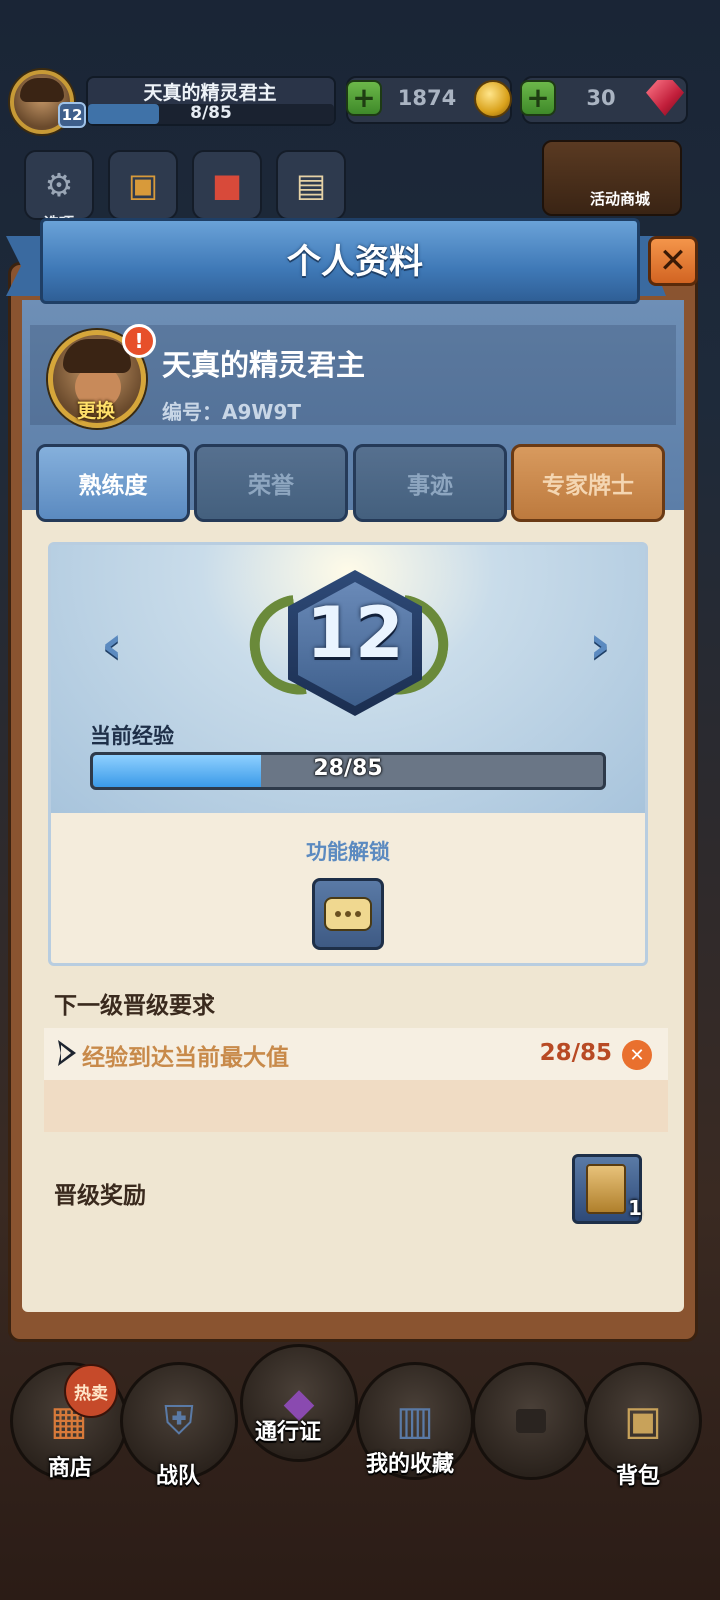 The height and width of the screenshot is (1600, 720). What do you see at coordinates (355, 262) in the screenshot?
I see `panel-title: 个人资料` at bounding box center [355, 262].